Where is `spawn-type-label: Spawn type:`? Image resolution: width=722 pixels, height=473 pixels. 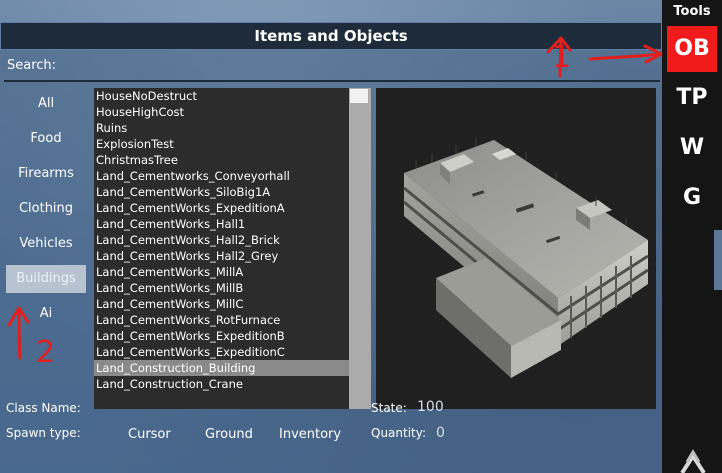
spawn-type-label: Spawn type: is located at coordinates (43, 433).